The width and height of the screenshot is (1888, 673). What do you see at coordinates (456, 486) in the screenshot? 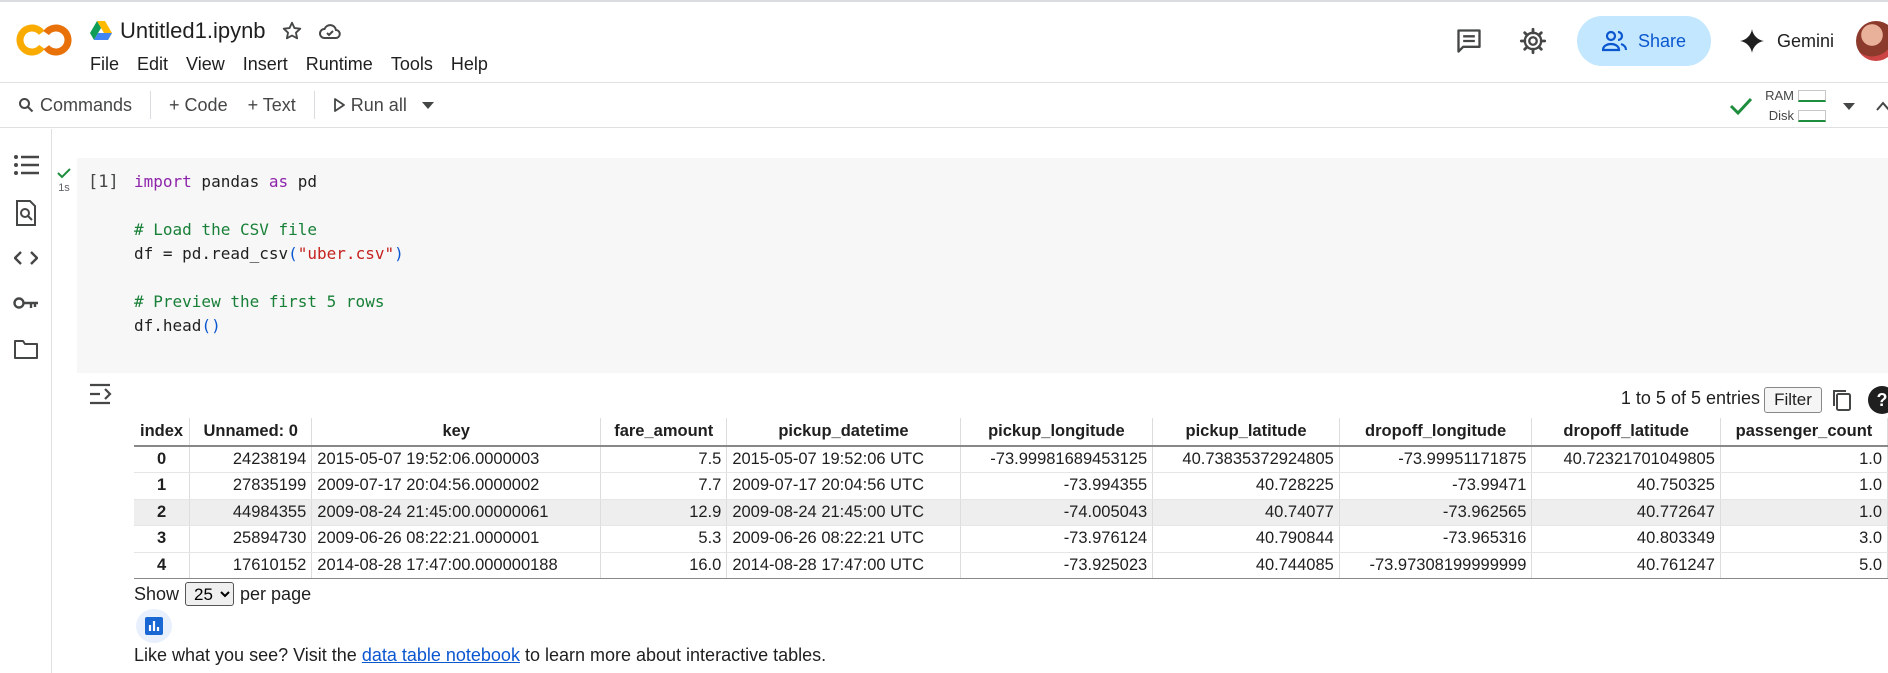
I see `table-cell: 2009-07-17 20:04:56.0000002` at bounding box center [456, 486].